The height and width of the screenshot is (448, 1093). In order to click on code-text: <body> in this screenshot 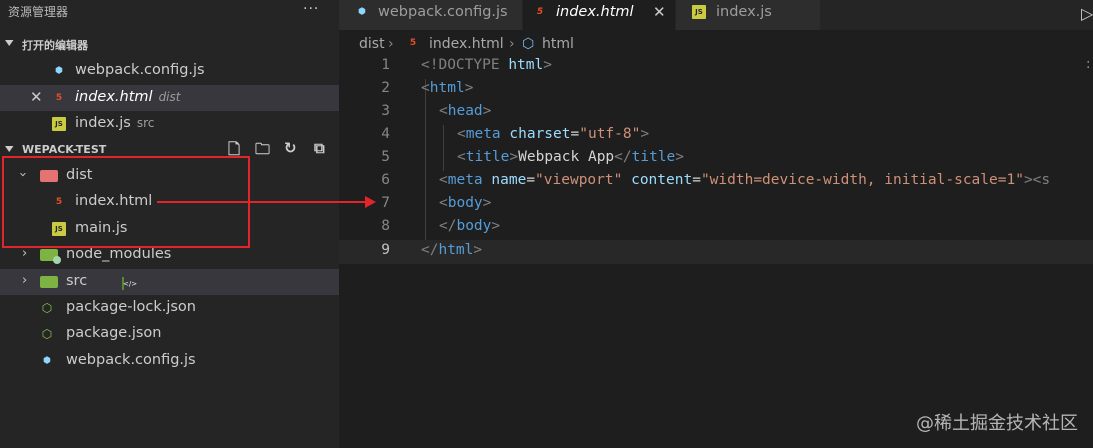, I will do `click(465, 203)`.